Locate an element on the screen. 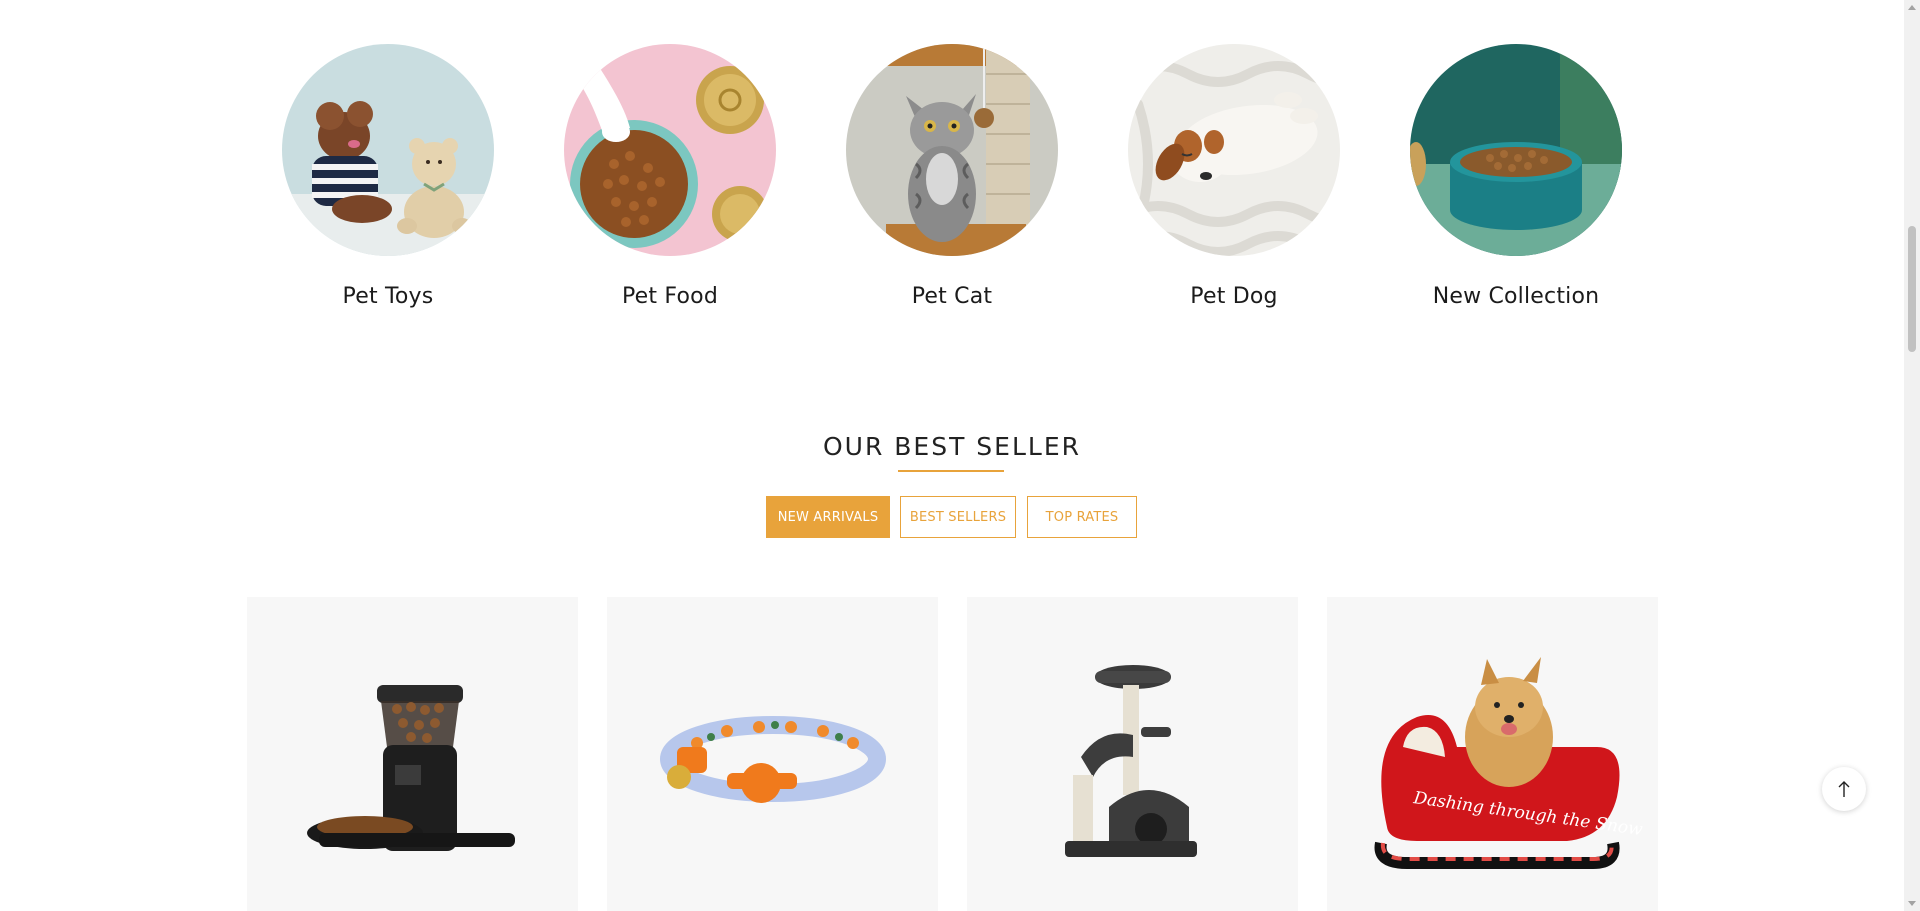 The width and height of the screenshot is (1920, 911). category-pet-food: Pet Food is located at coordinates (670, 176).